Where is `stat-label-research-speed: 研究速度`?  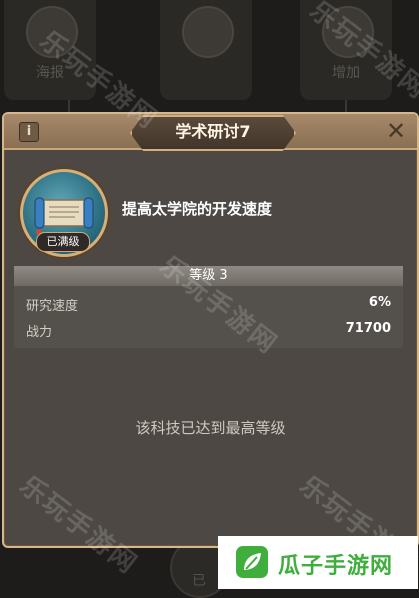
stat-label-research-speed: 研究速度 is located at coordinates (52, 306).